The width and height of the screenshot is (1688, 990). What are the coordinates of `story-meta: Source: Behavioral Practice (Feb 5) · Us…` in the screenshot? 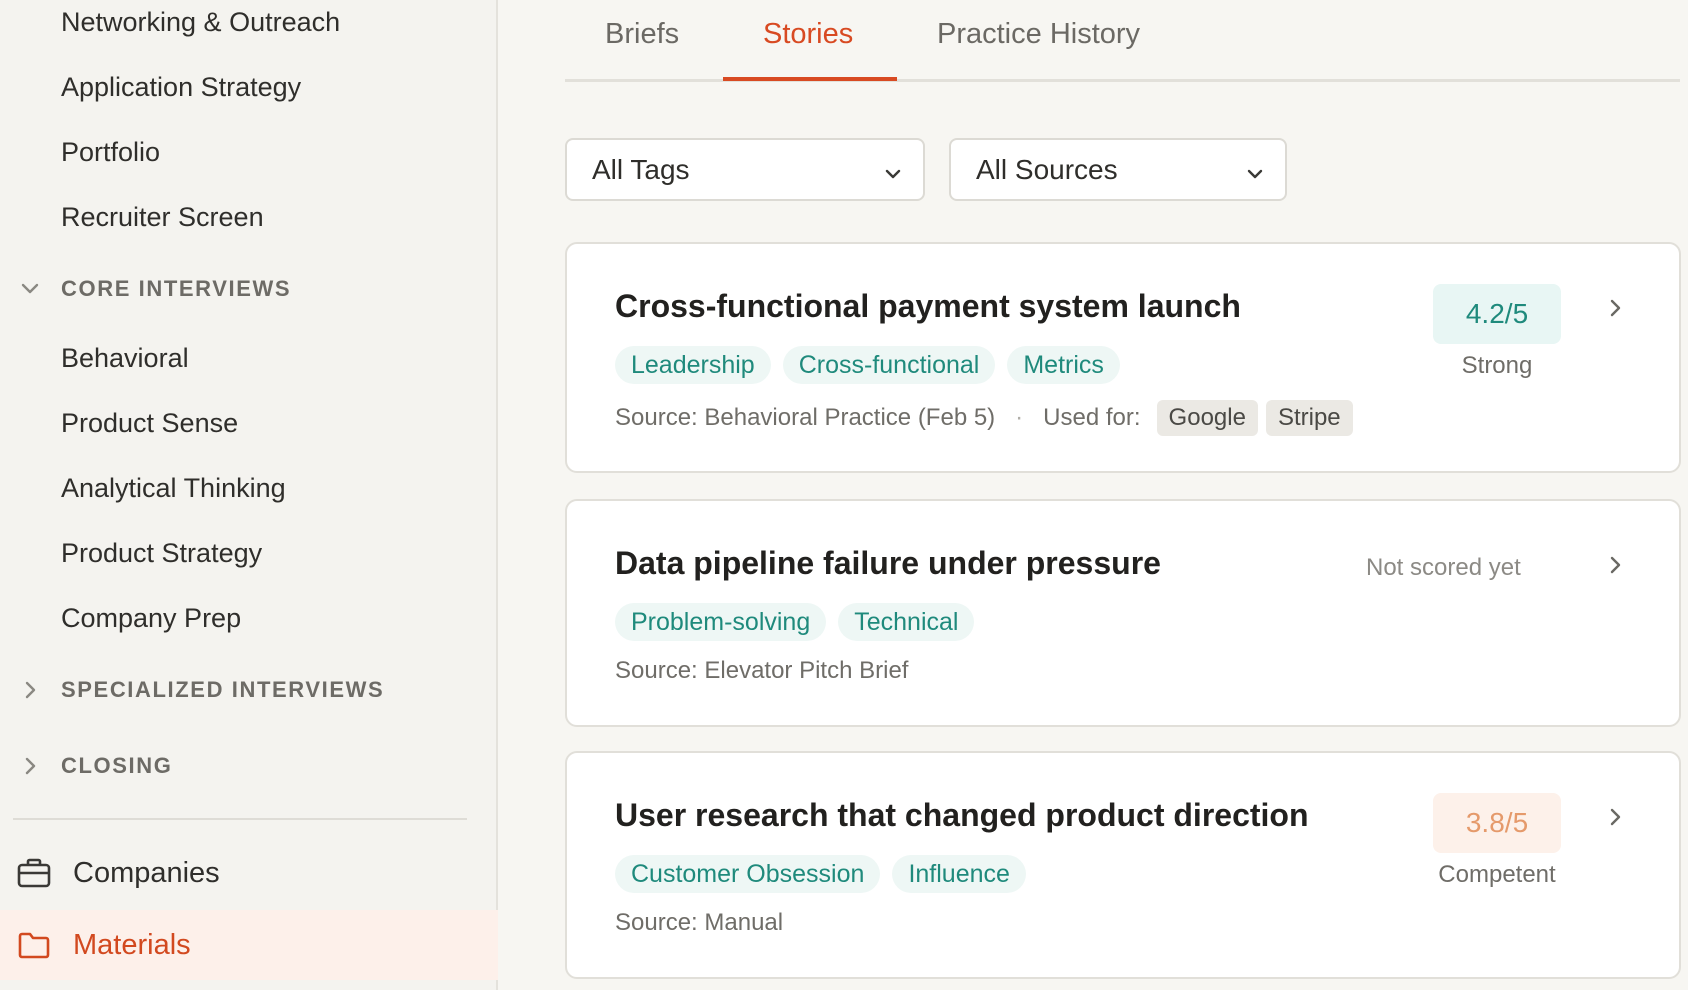 It's located at (984, 418).